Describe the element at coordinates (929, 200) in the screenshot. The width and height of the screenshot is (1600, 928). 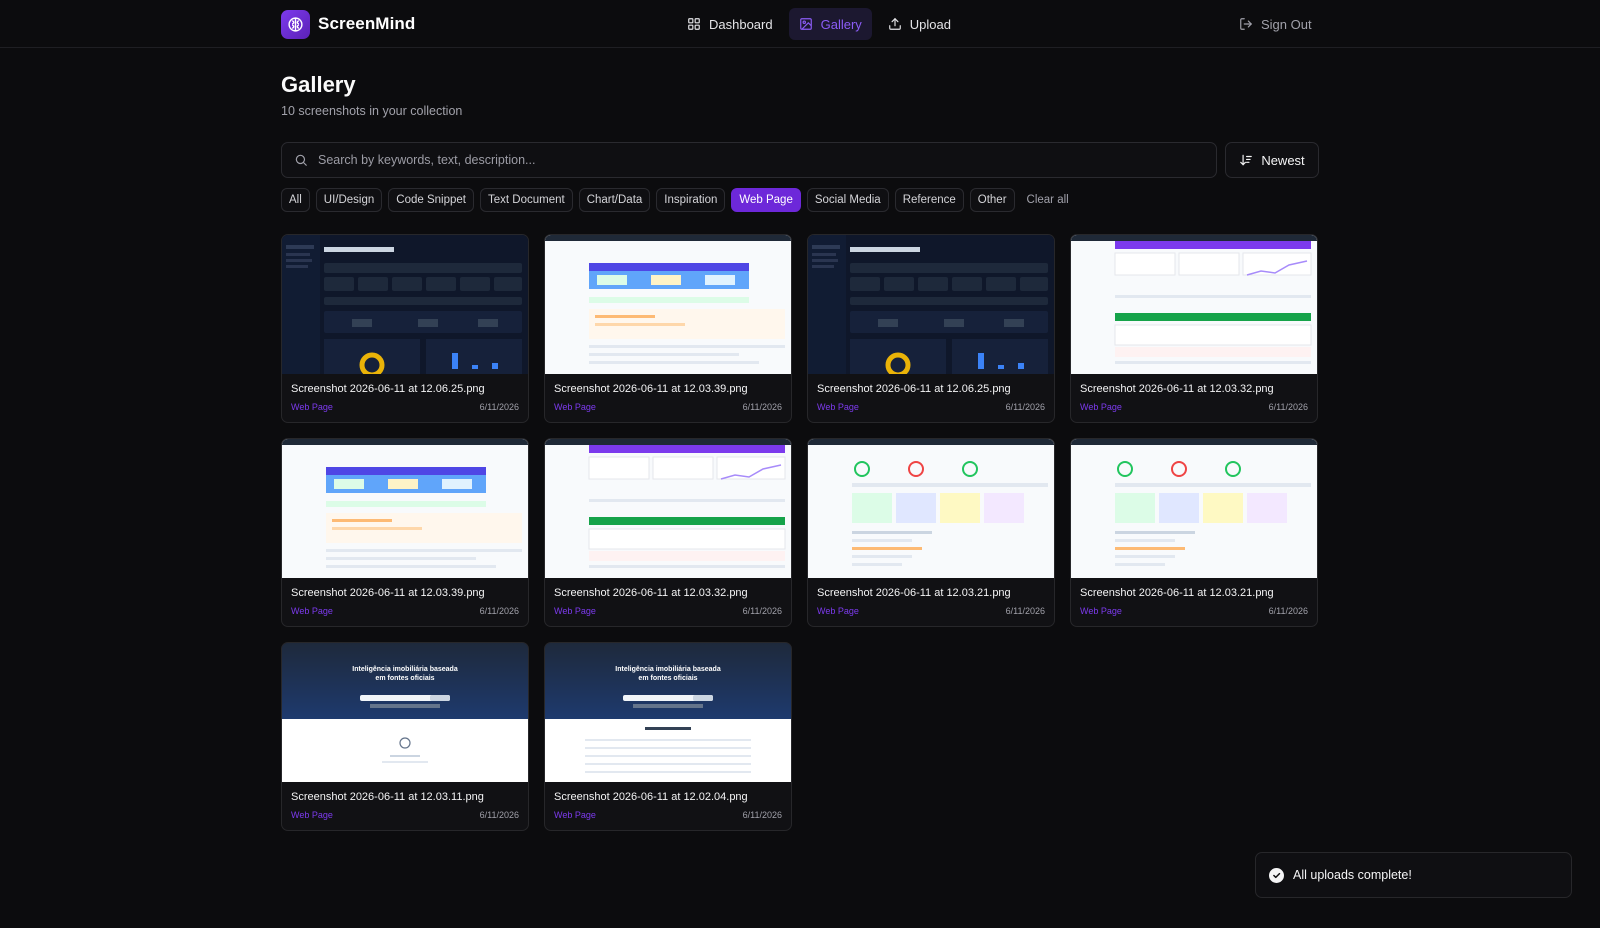
I see `filter-reference: Reference` at that location.